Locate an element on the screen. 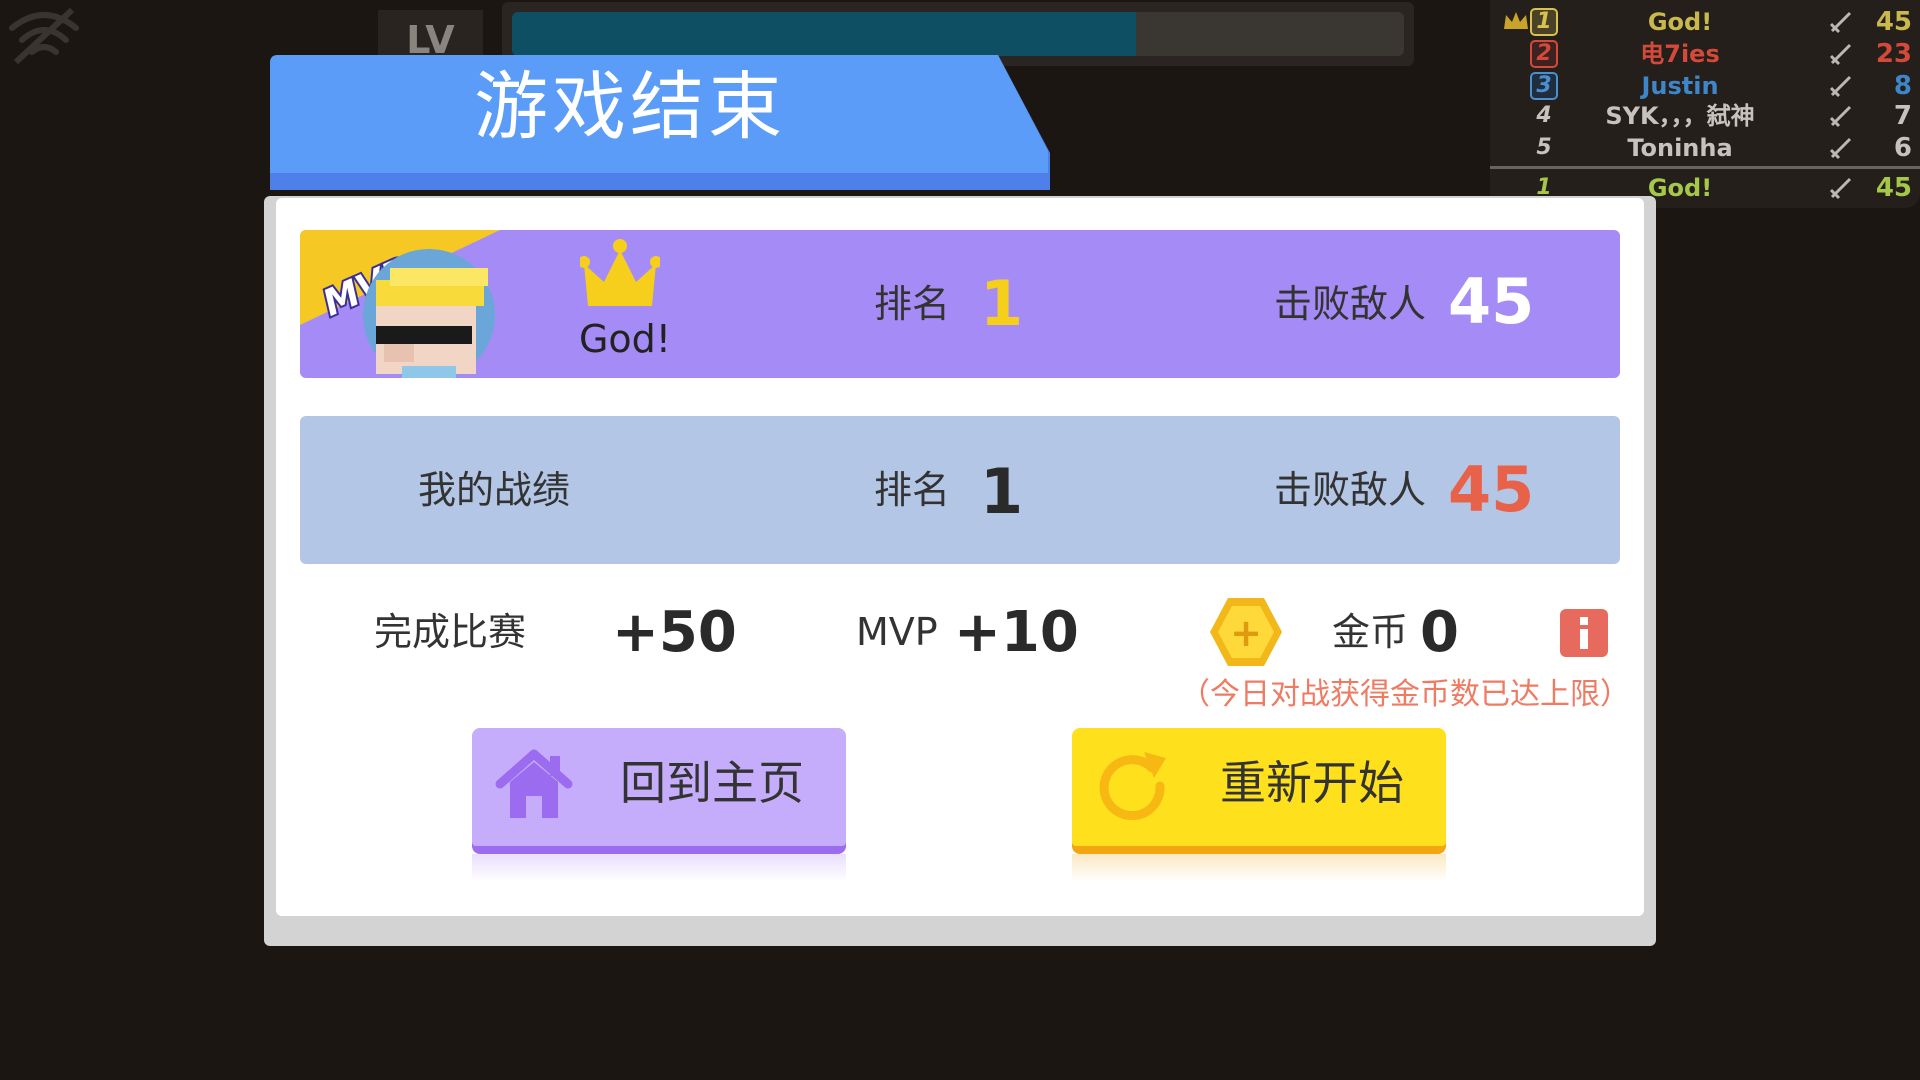 This screenshot has width=1920, height=1080. info-icon is located at coordinates (1584, 633).